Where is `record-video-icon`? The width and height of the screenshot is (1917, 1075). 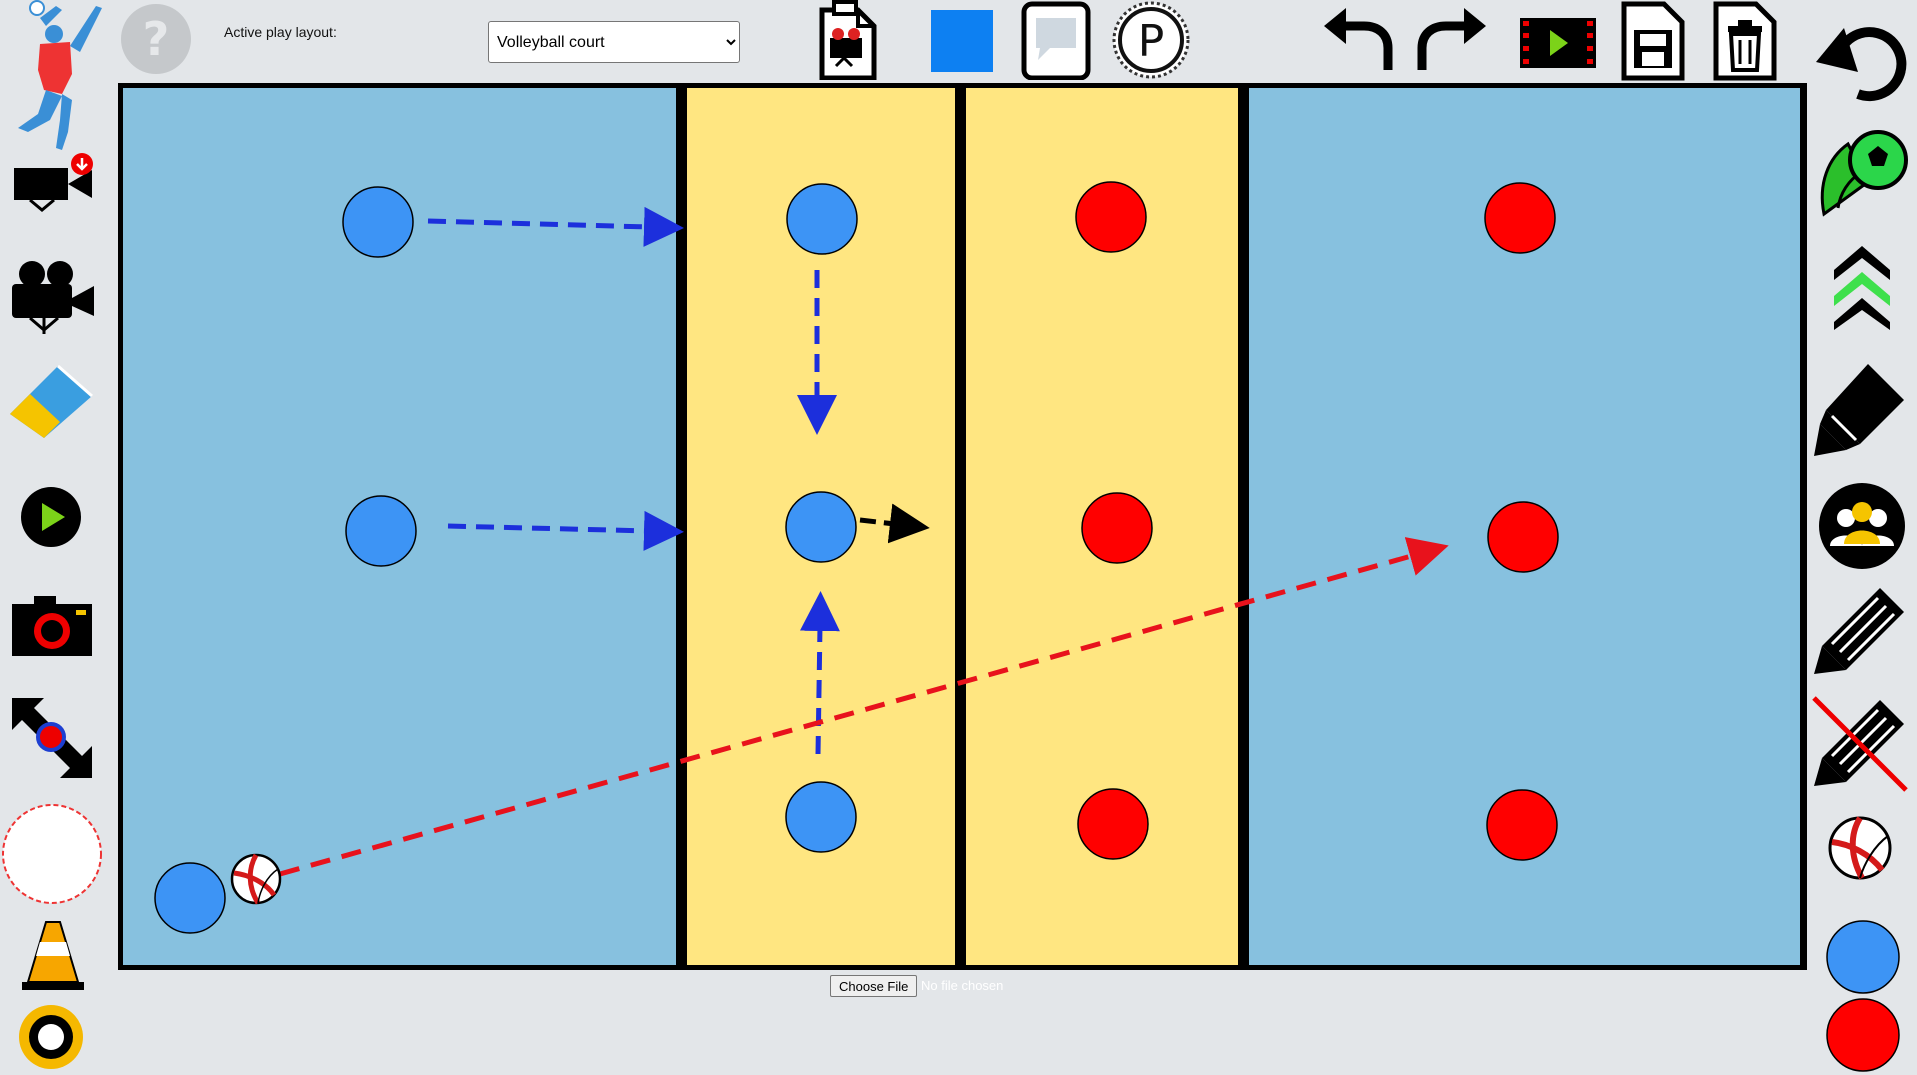
record-video-icon is located at coordinates (53, 182).